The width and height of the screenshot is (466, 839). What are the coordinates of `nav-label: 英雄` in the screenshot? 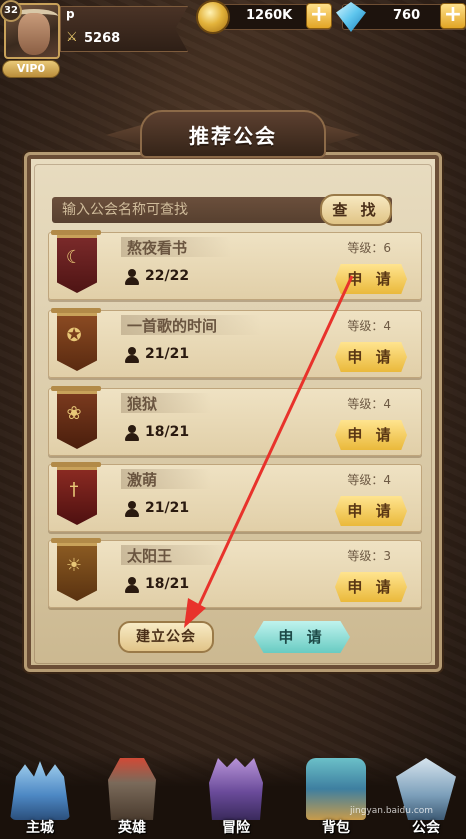 It's located at (132, 828).